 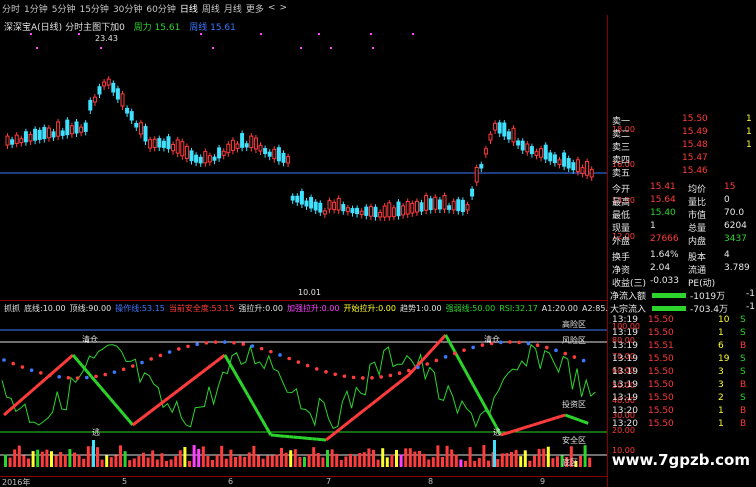 What do you see at coordinates (36, 8) in the screenshot?
I see `tab-1min: 1分钟` at bounding box center [36, 8].